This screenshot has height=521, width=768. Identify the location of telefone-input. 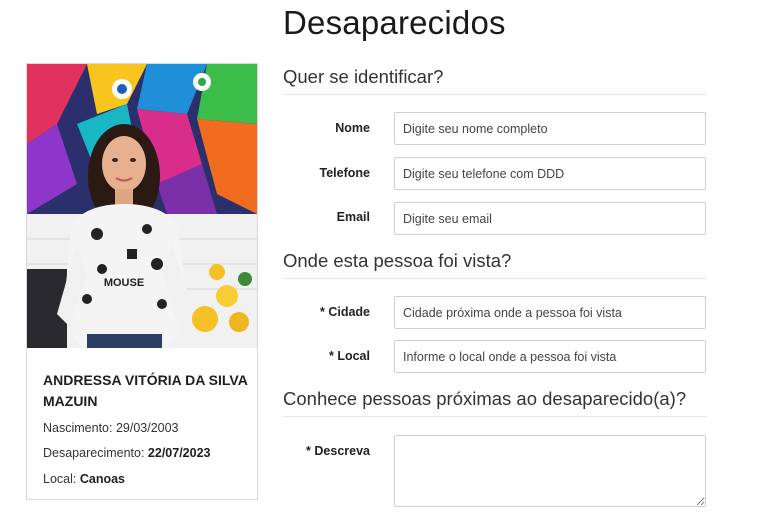
(550, 173).